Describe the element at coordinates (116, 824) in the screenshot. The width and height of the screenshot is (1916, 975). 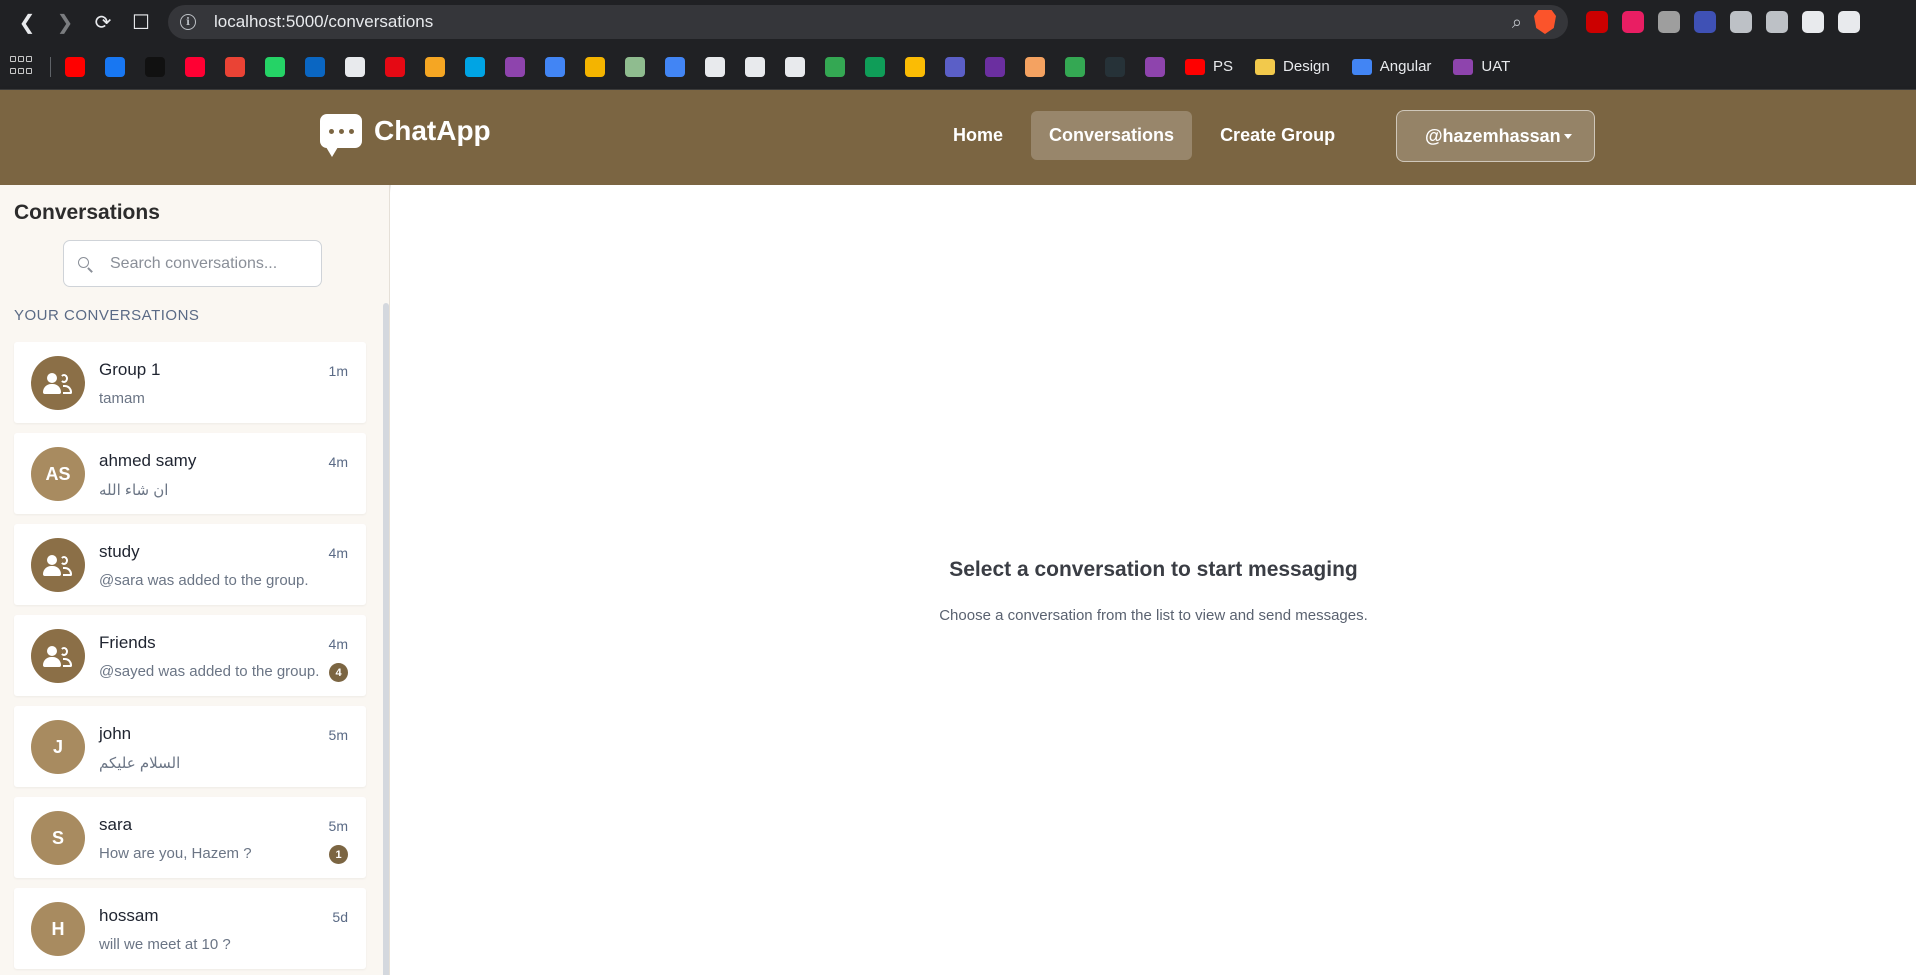
I see `conversation-name: sara` at that location.